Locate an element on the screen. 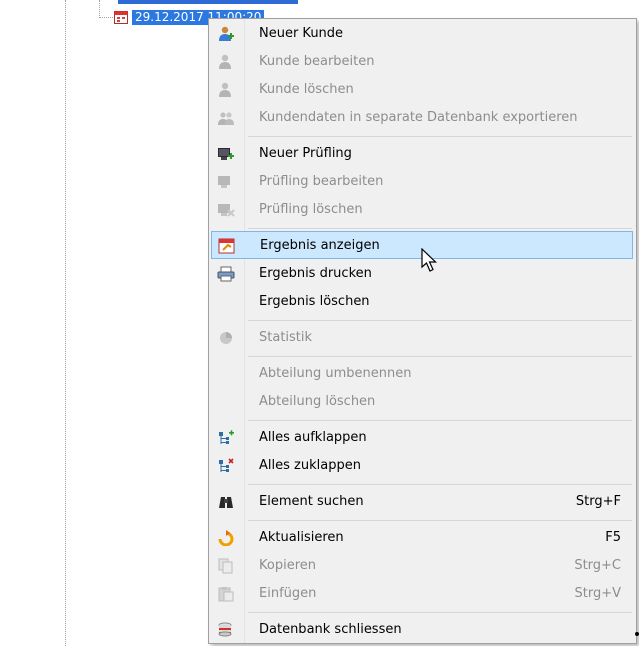 The height and width of the screenshot is (646, 639). menu-item-delete-result: Ergebnis löschen is located at coordinates (422, 302).